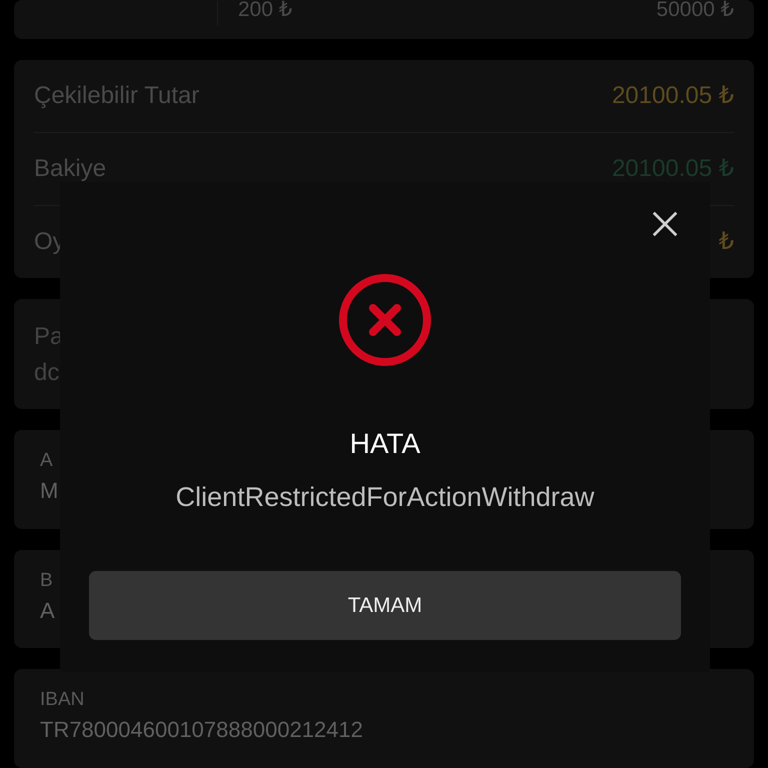  What do you see at coordinates (265, 10) in the screenshot?
I see `min-amount: 200 ₺` at bounding box center [265, 10].